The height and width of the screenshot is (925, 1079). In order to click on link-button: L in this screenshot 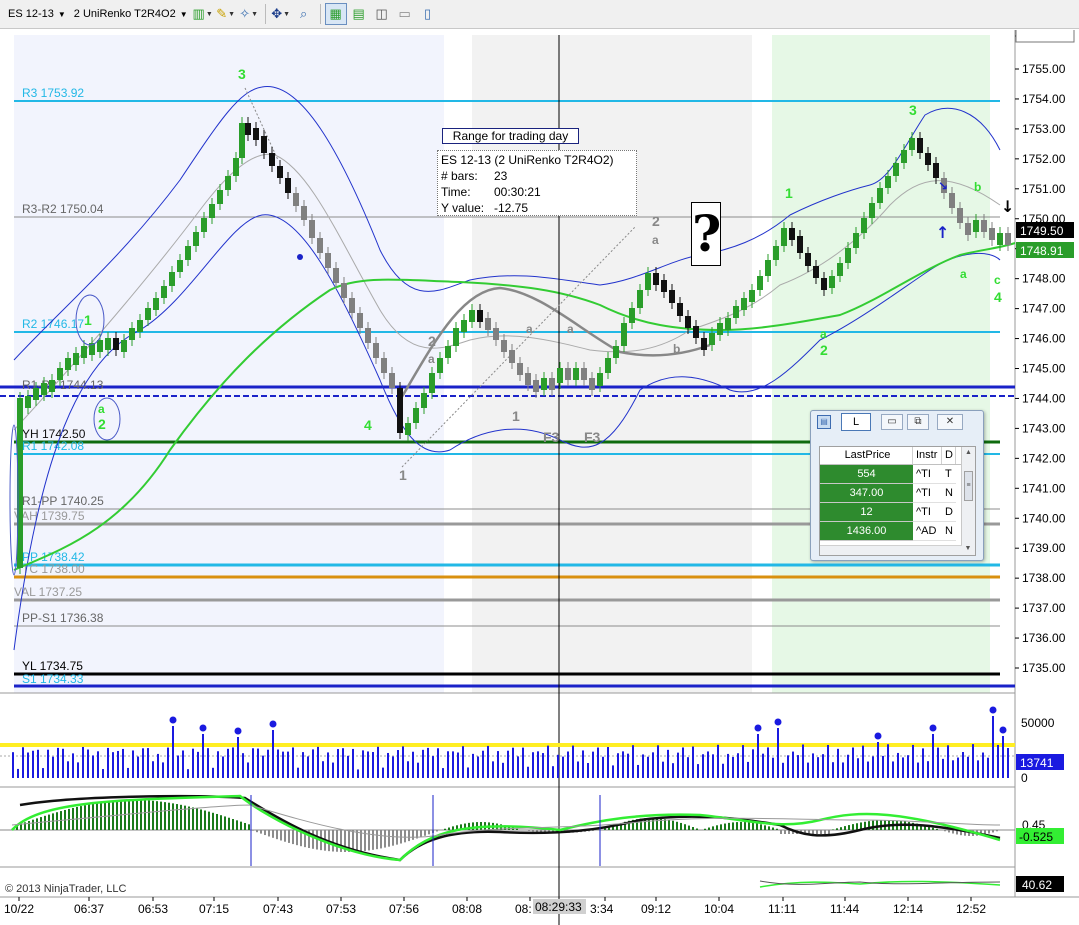, I will do `click(856, 422)`.